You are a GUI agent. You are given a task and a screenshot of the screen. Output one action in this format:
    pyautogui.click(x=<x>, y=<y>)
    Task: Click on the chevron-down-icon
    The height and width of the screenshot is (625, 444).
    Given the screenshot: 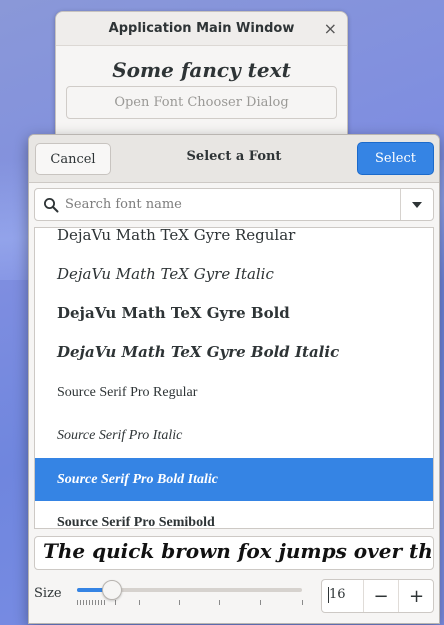 What is the action you would take?
    pyautogui.click(x=417, y=204)
    